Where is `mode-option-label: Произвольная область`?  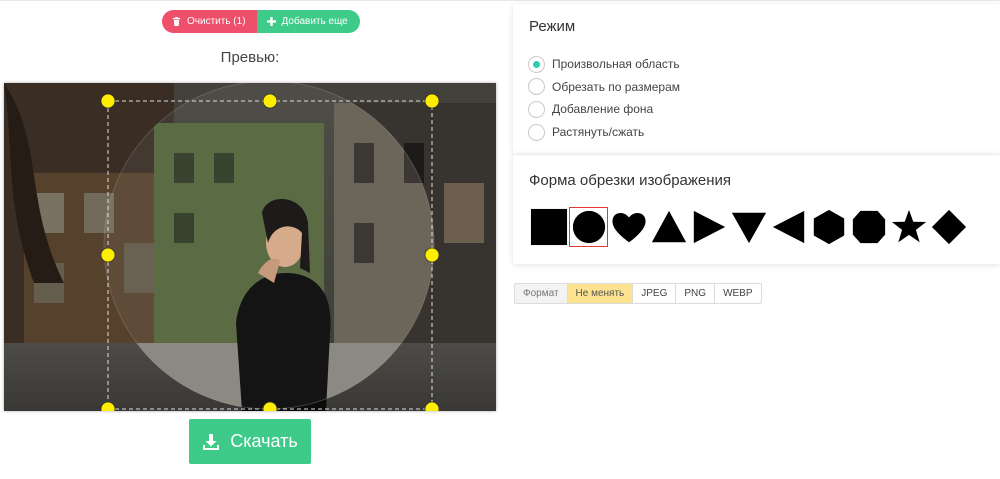 mode-option-label: Произвольная область is located at coordinates (616, 64).